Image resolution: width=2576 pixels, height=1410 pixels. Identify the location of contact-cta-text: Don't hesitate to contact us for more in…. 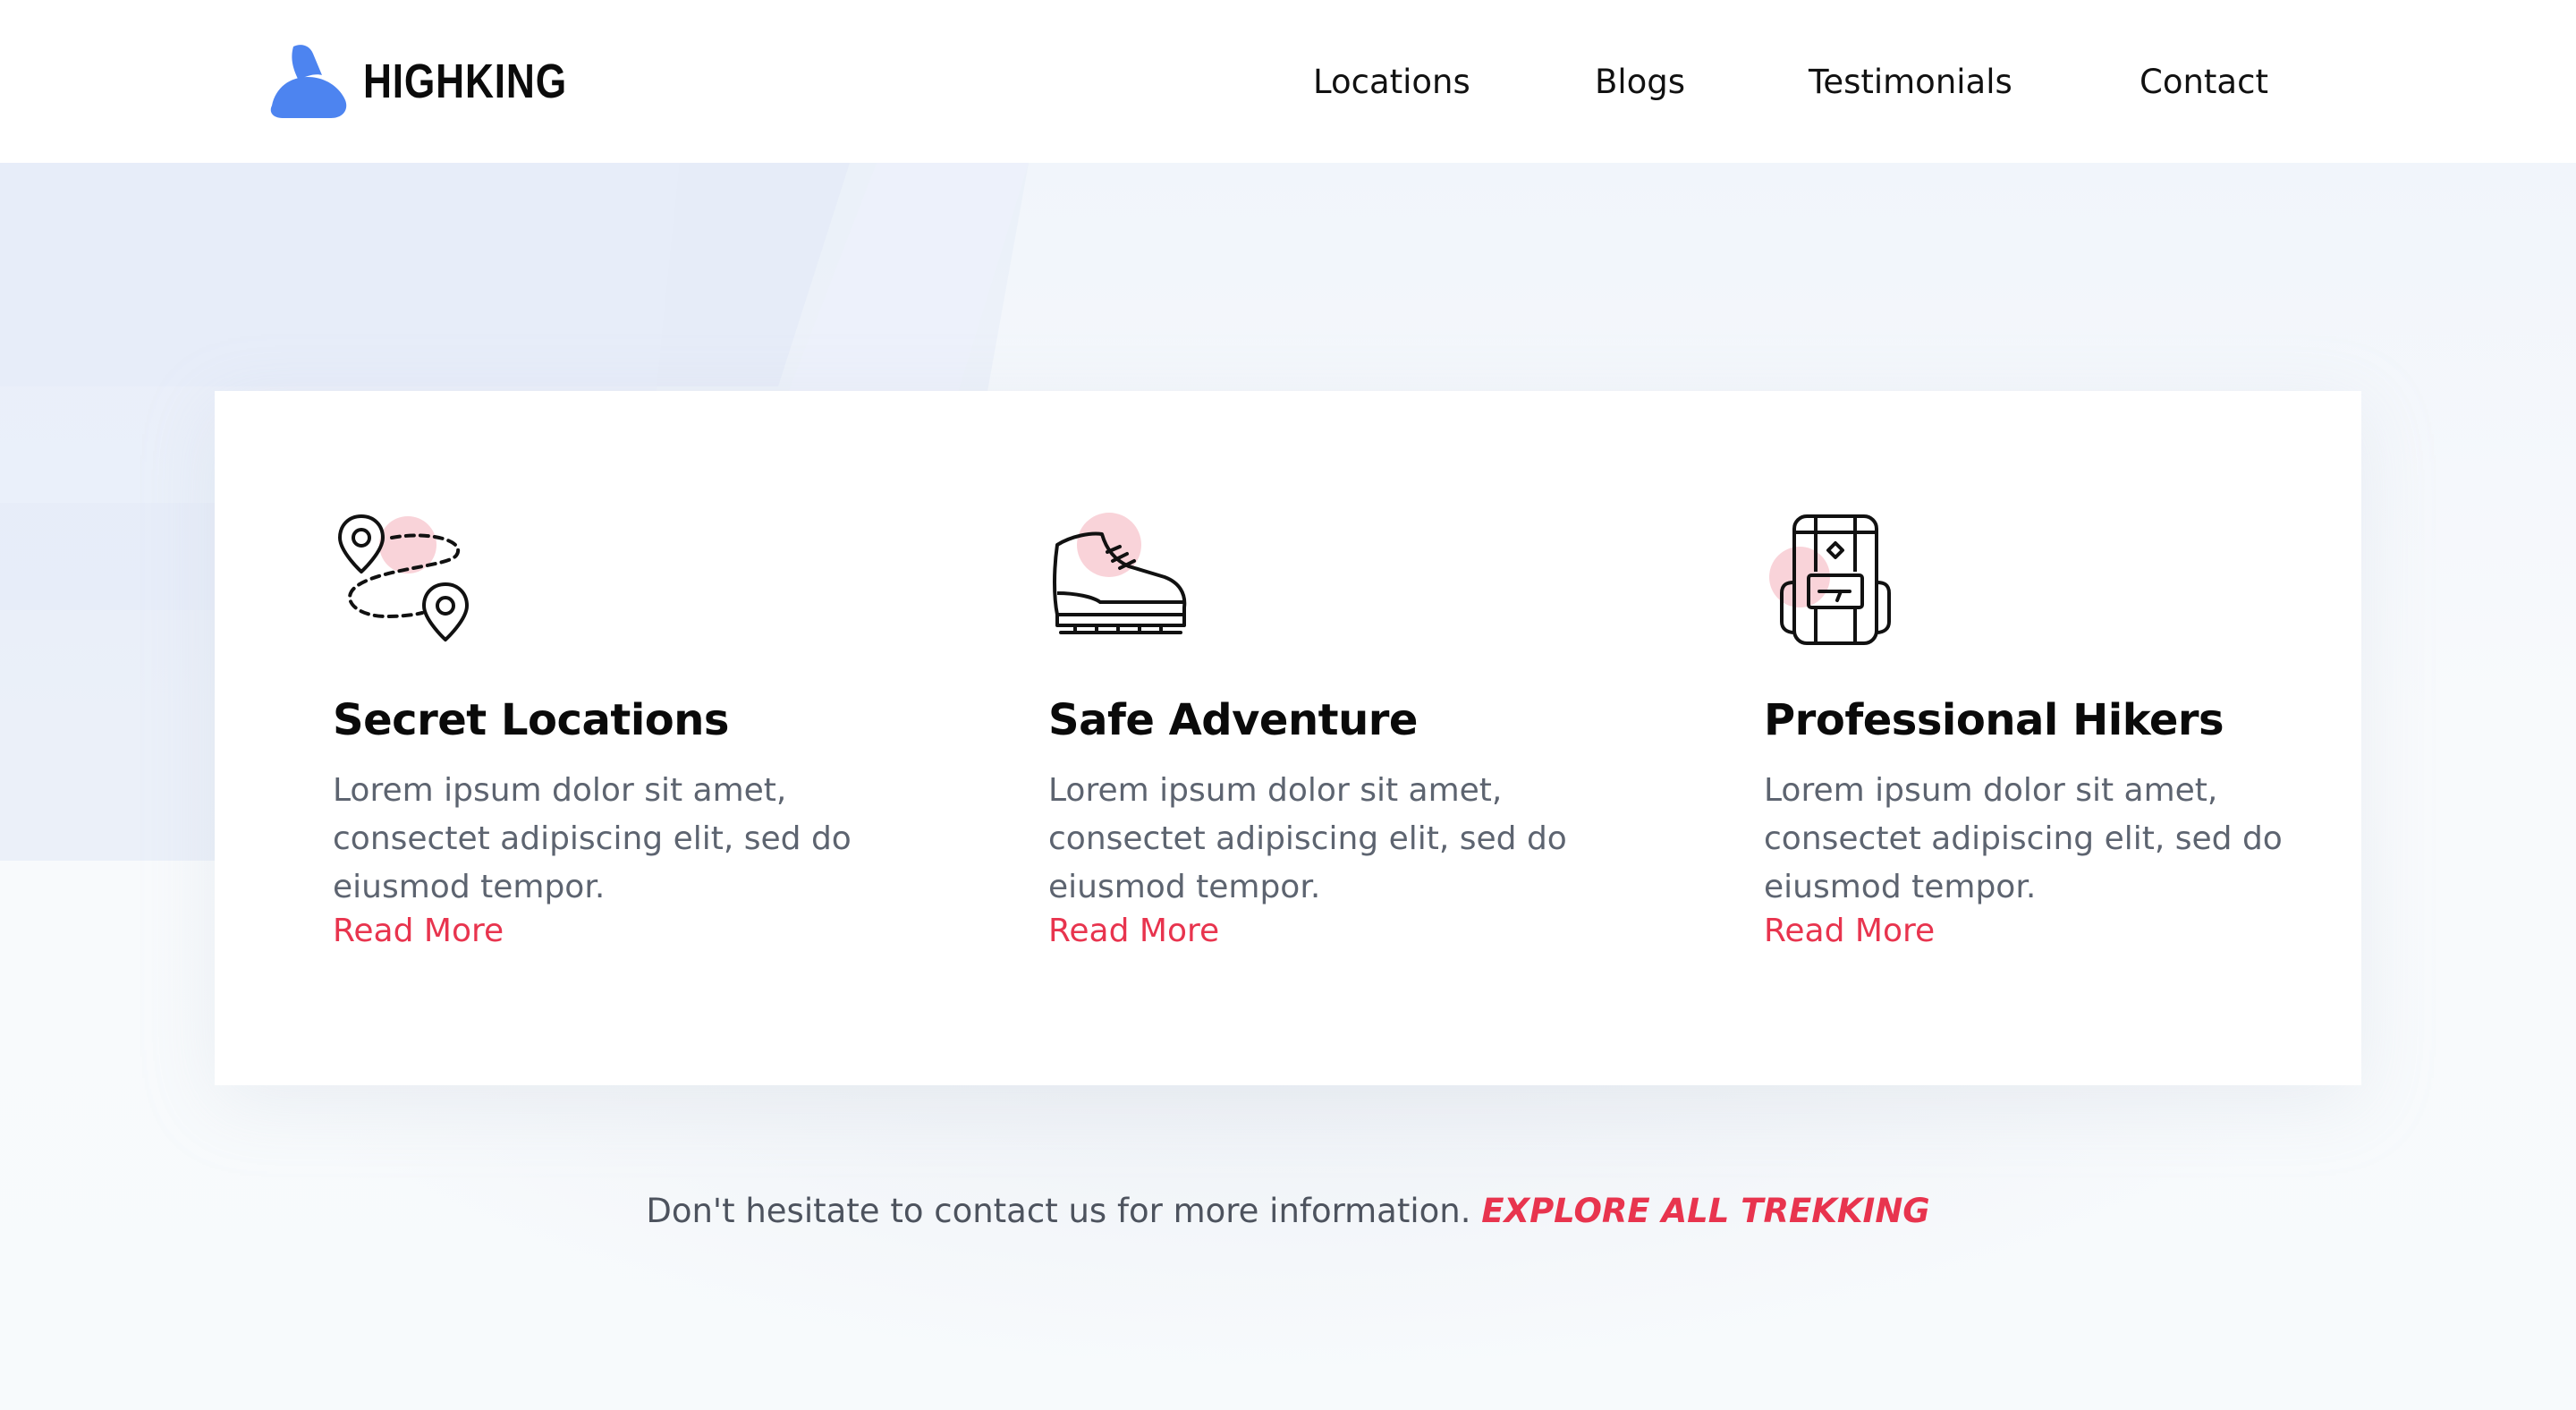
(1058, 1211).